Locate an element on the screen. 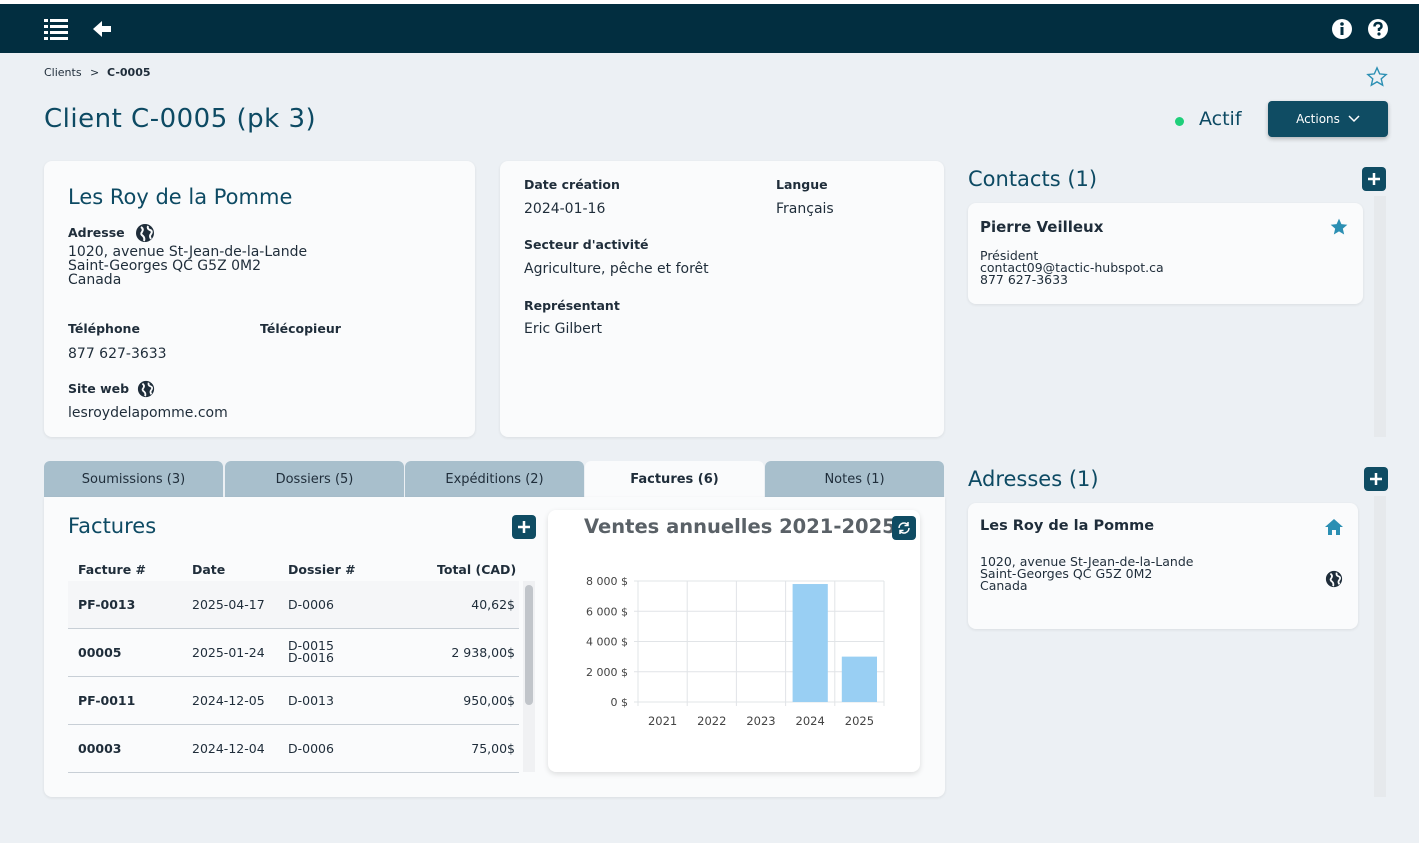 This screenshot has height=843, width=1419. y-tick-label: 4 000 $ is located at coordinates (607, 642).